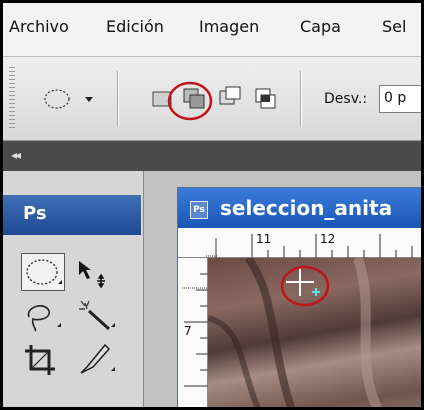 This screenshot has height=410, width=424. Describe the element at coordinates (135, 26) in the screenshot. I see `menu-edicion: Edición` at that location.